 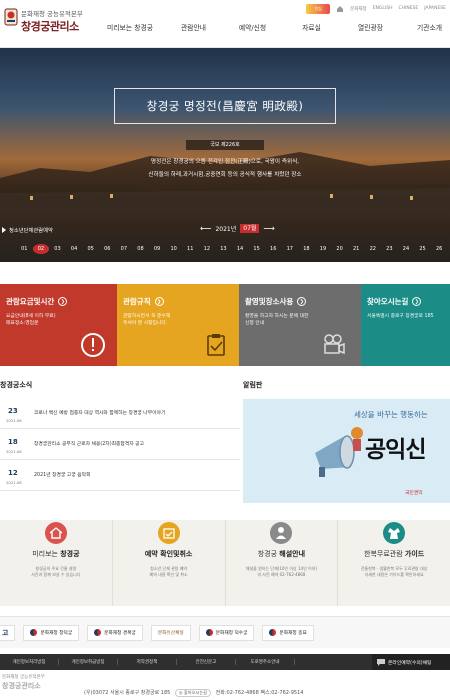 I want to click on util-link-chinese: CHINESE, so click(x=408, y=8).